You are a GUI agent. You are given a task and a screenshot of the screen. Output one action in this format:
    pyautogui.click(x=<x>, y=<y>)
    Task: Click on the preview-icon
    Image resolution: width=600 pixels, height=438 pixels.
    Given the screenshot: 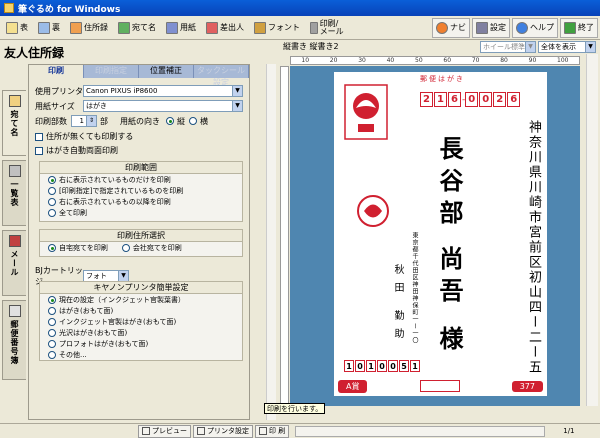 What is the action you would take?
    pyautogui.click(x=146, y=431)
    